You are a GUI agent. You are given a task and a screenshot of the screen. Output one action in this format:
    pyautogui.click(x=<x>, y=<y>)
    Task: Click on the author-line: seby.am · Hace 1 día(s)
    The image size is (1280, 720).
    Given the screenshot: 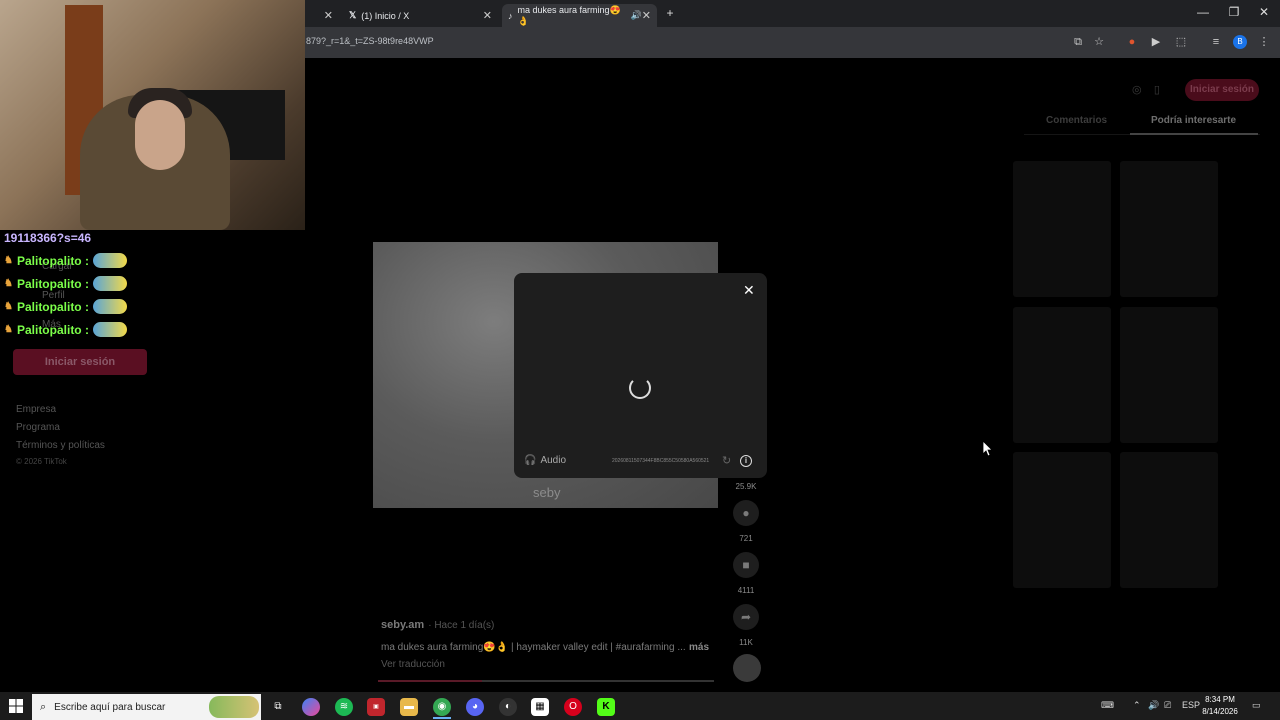 What is the action you would take?
    pyautogui.click(x=437, y=625)
    